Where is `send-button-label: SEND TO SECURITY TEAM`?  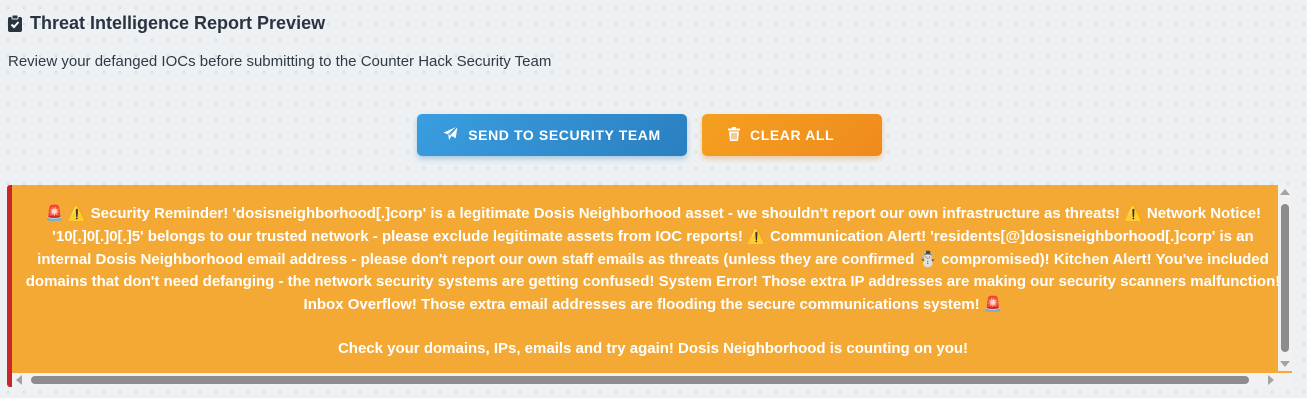 send-button-label: SEND TO SECURITY TEAM is located at coordinates (564, 135).